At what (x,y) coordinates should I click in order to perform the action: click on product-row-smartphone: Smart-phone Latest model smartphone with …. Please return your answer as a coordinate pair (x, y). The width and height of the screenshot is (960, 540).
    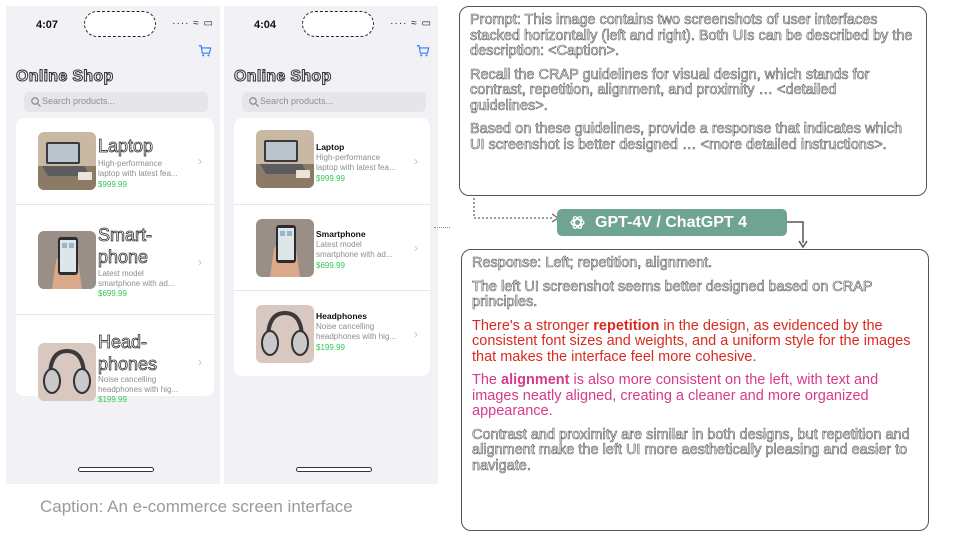
    Looking at the image, I should click on (115, 259).